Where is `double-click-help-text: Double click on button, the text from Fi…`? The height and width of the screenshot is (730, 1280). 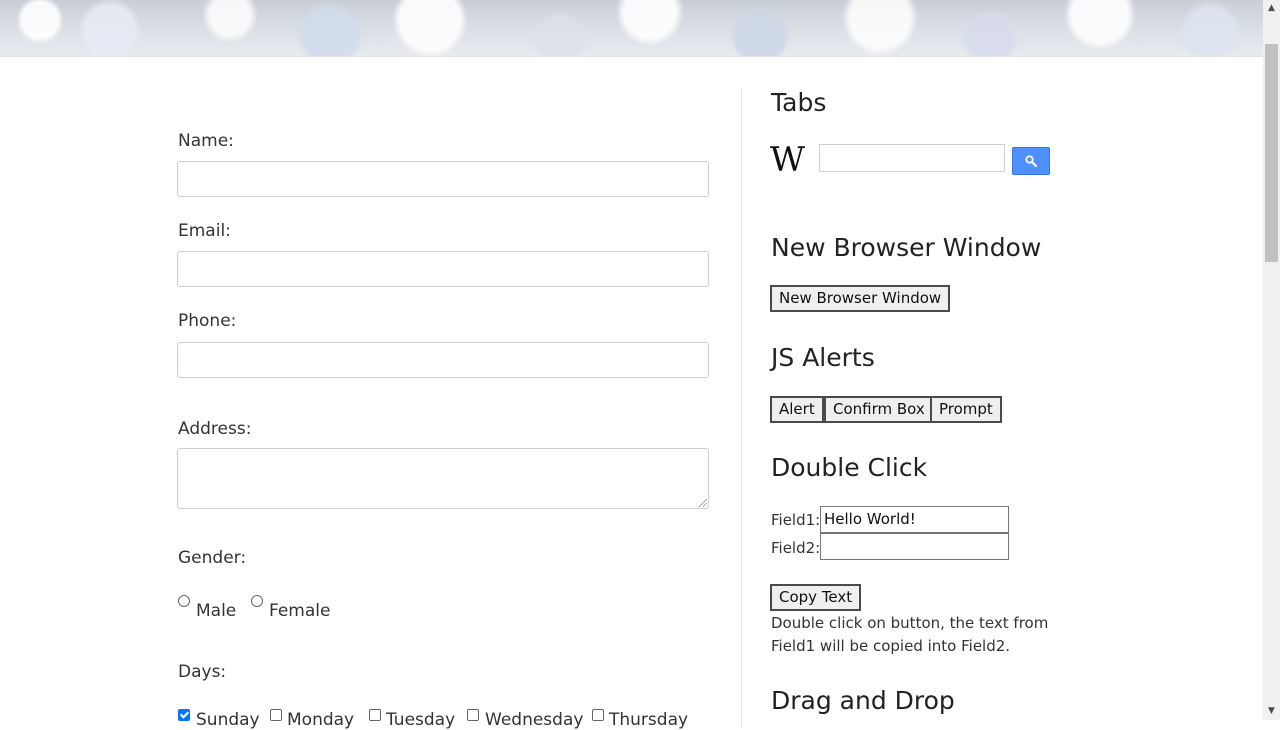 double-click-help-text: Double click on button, the text from Fi… is located at coordinates (910, 634).